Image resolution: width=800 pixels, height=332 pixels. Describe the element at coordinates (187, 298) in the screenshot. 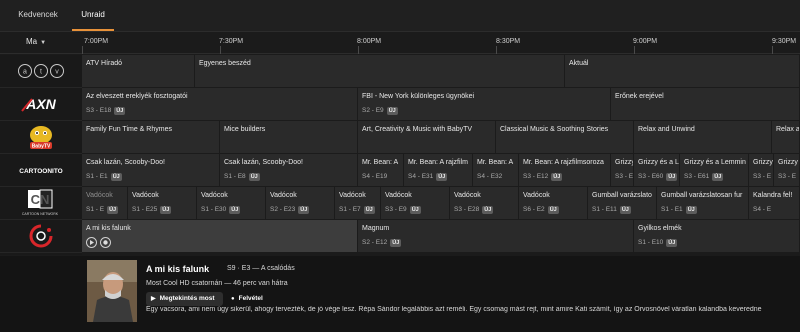

I see `watch-now-label: Megtekintés most` at that location.